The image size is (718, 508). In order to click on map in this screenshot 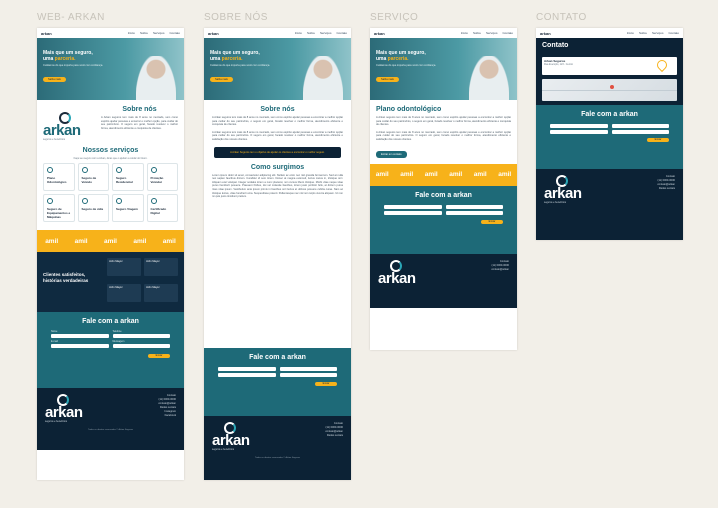, I will do `click(609, 90)`.